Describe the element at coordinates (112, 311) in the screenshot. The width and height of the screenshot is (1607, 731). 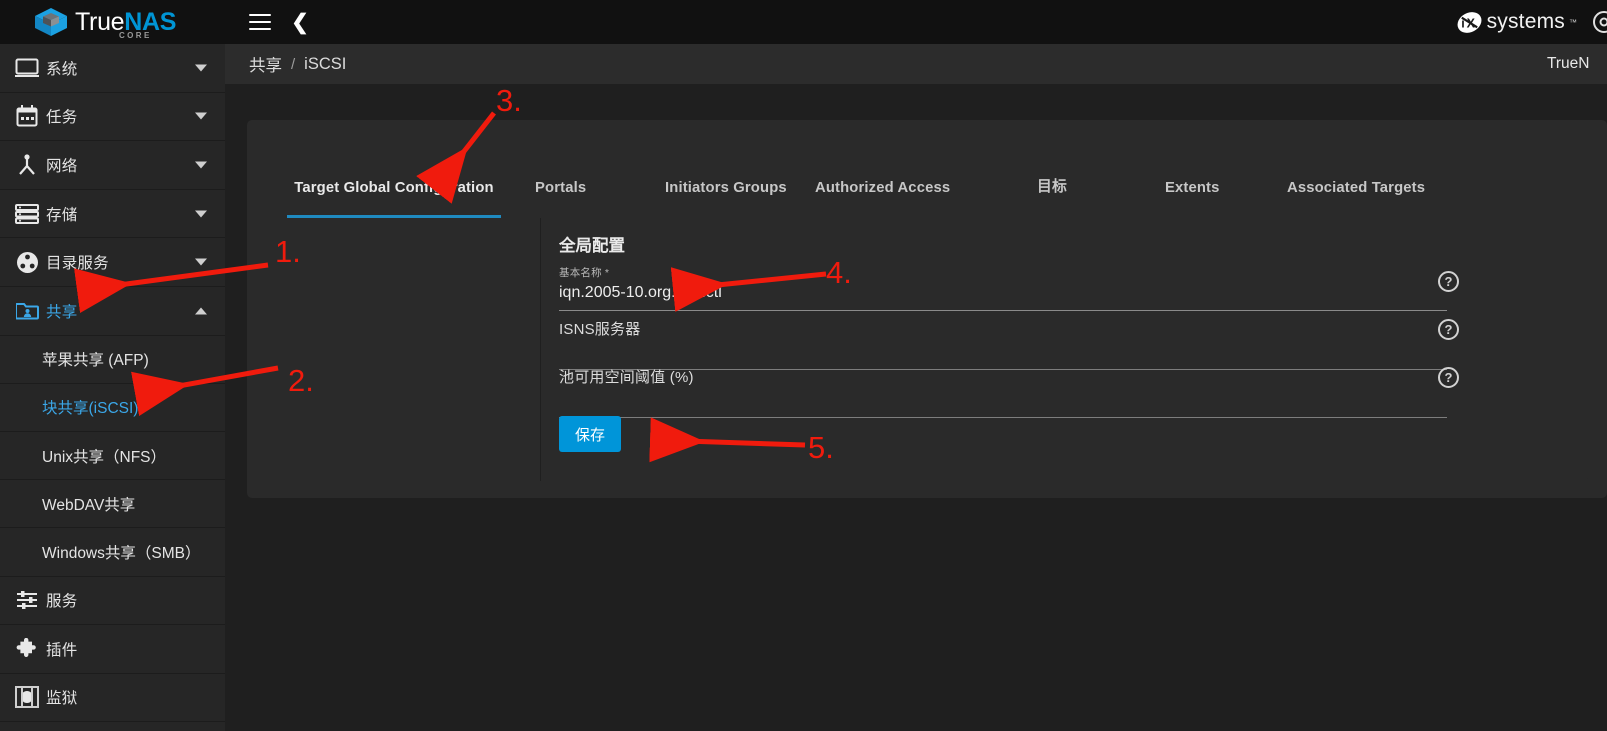
I see `sidebar-item-sharing: 共享` at that location.